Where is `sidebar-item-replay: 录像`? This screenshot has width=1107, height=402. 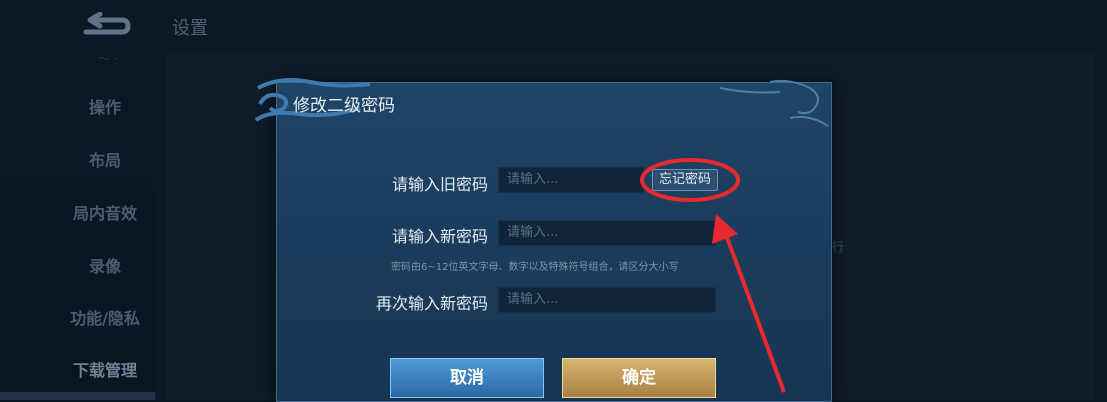 sidebar-item-replay: 录像 is located at coordinates (105, 265).